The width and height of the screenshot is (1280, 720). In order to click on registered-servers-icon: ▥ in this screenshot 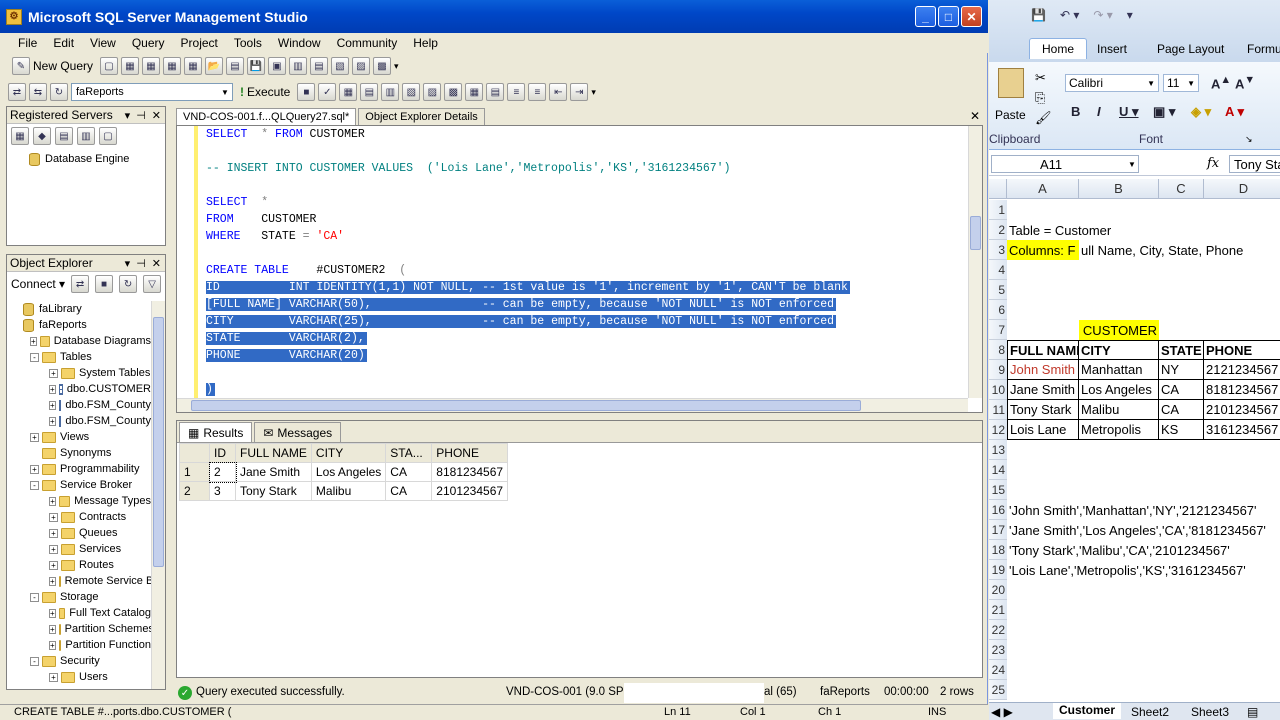, I will do `click(298, 66)`.